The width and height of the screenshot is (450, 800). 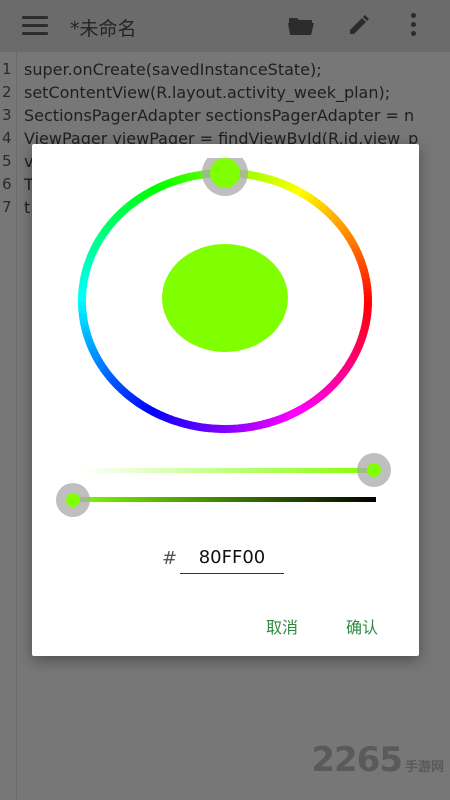 What do you see at coordinates (362, 626) in the screenshot?
I see `confirm-button: 确认` at bounding box center [362, 626].